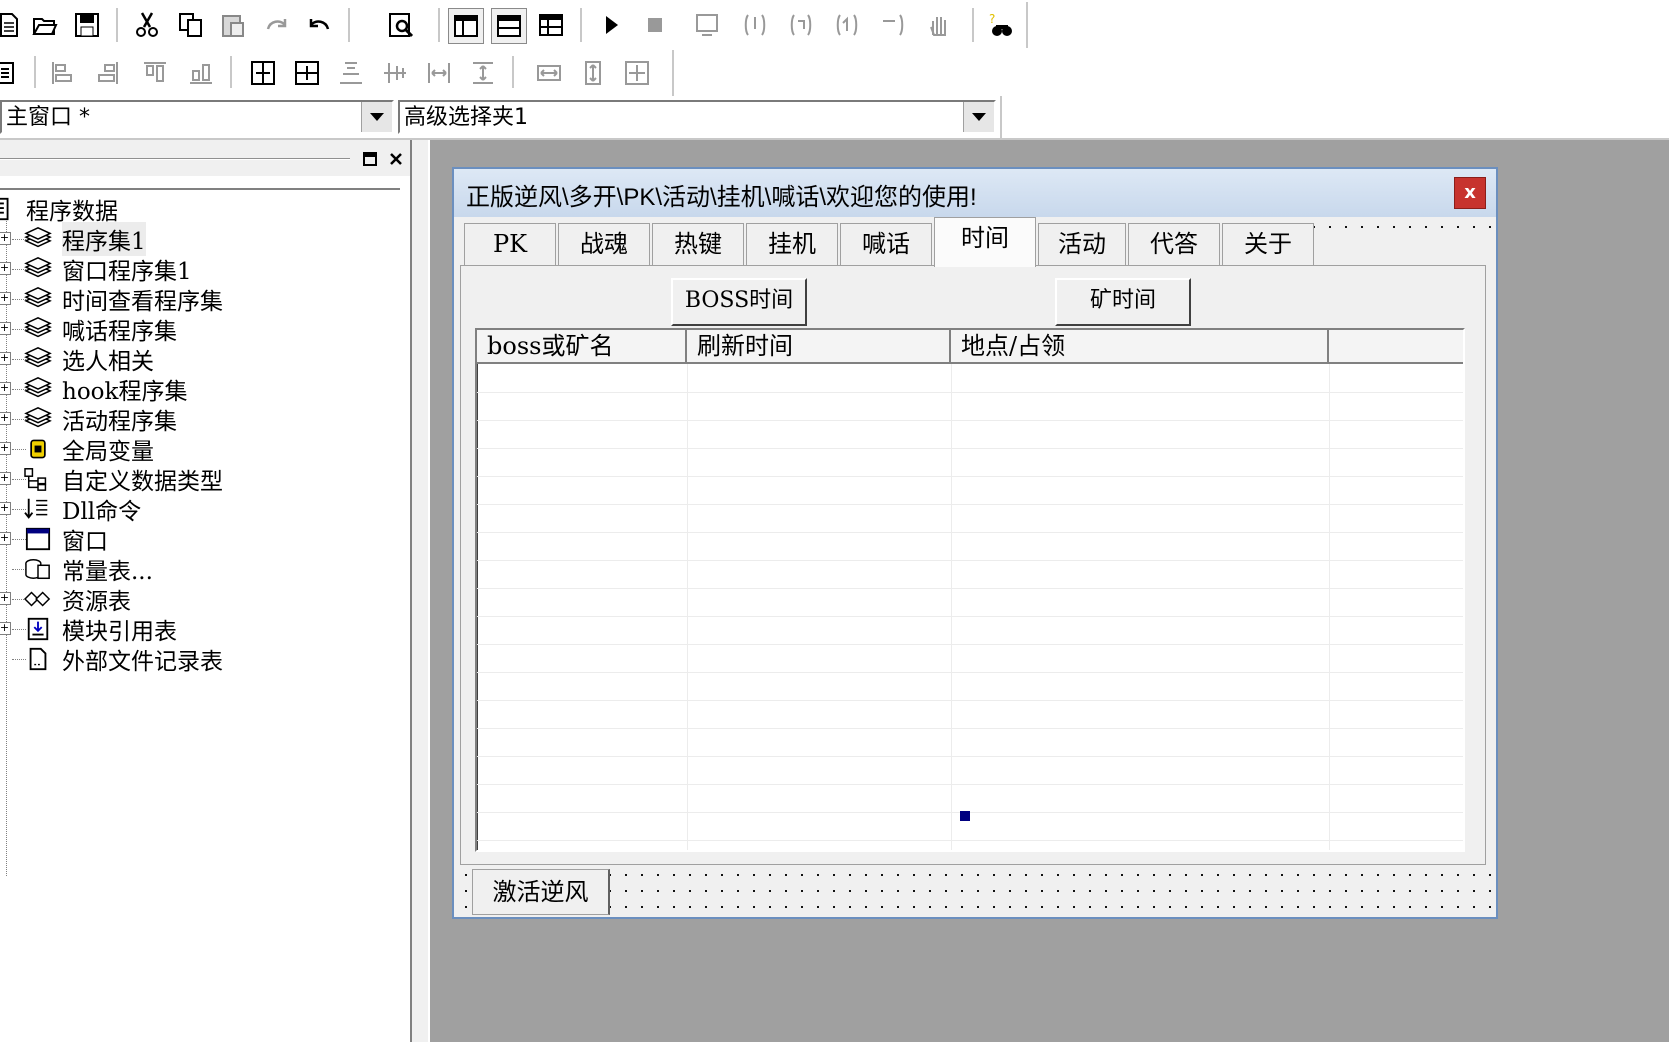 This screenshot has height=1042, width=1669. Describe the element at coordinates (108, 362) in the screenshot. I see `tree-item-label: 选人相关` at that location.